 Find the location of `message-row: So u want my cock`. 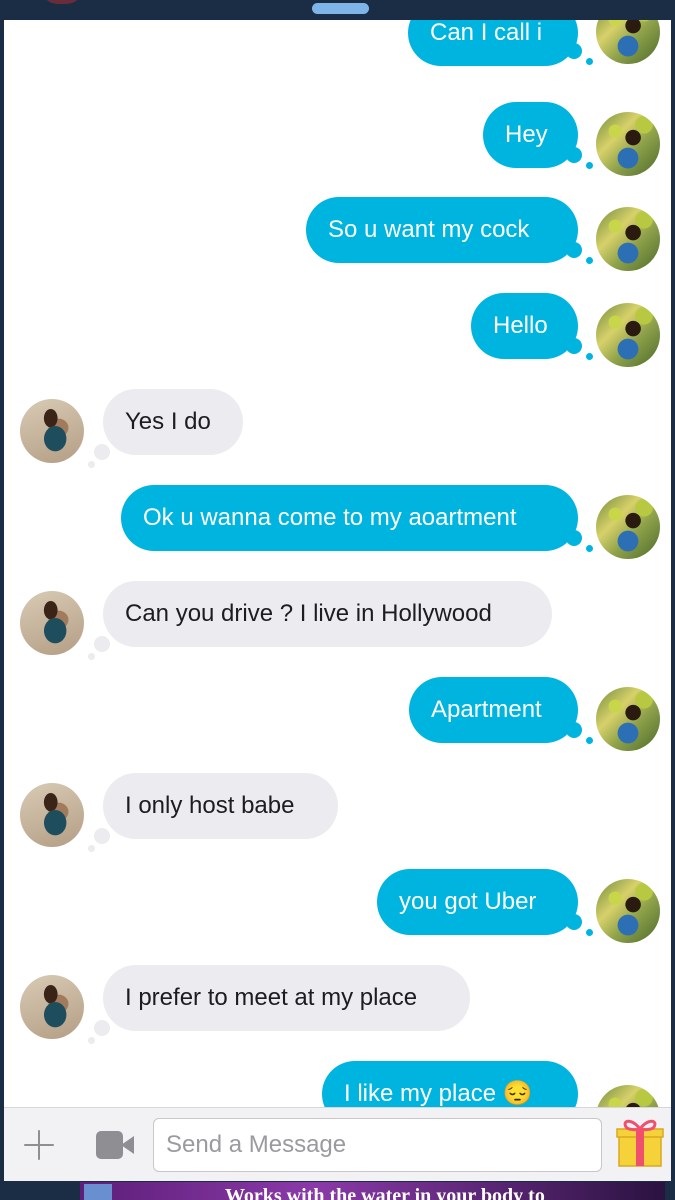

message-row: So u want my cock is located at coordinates (337, 237).